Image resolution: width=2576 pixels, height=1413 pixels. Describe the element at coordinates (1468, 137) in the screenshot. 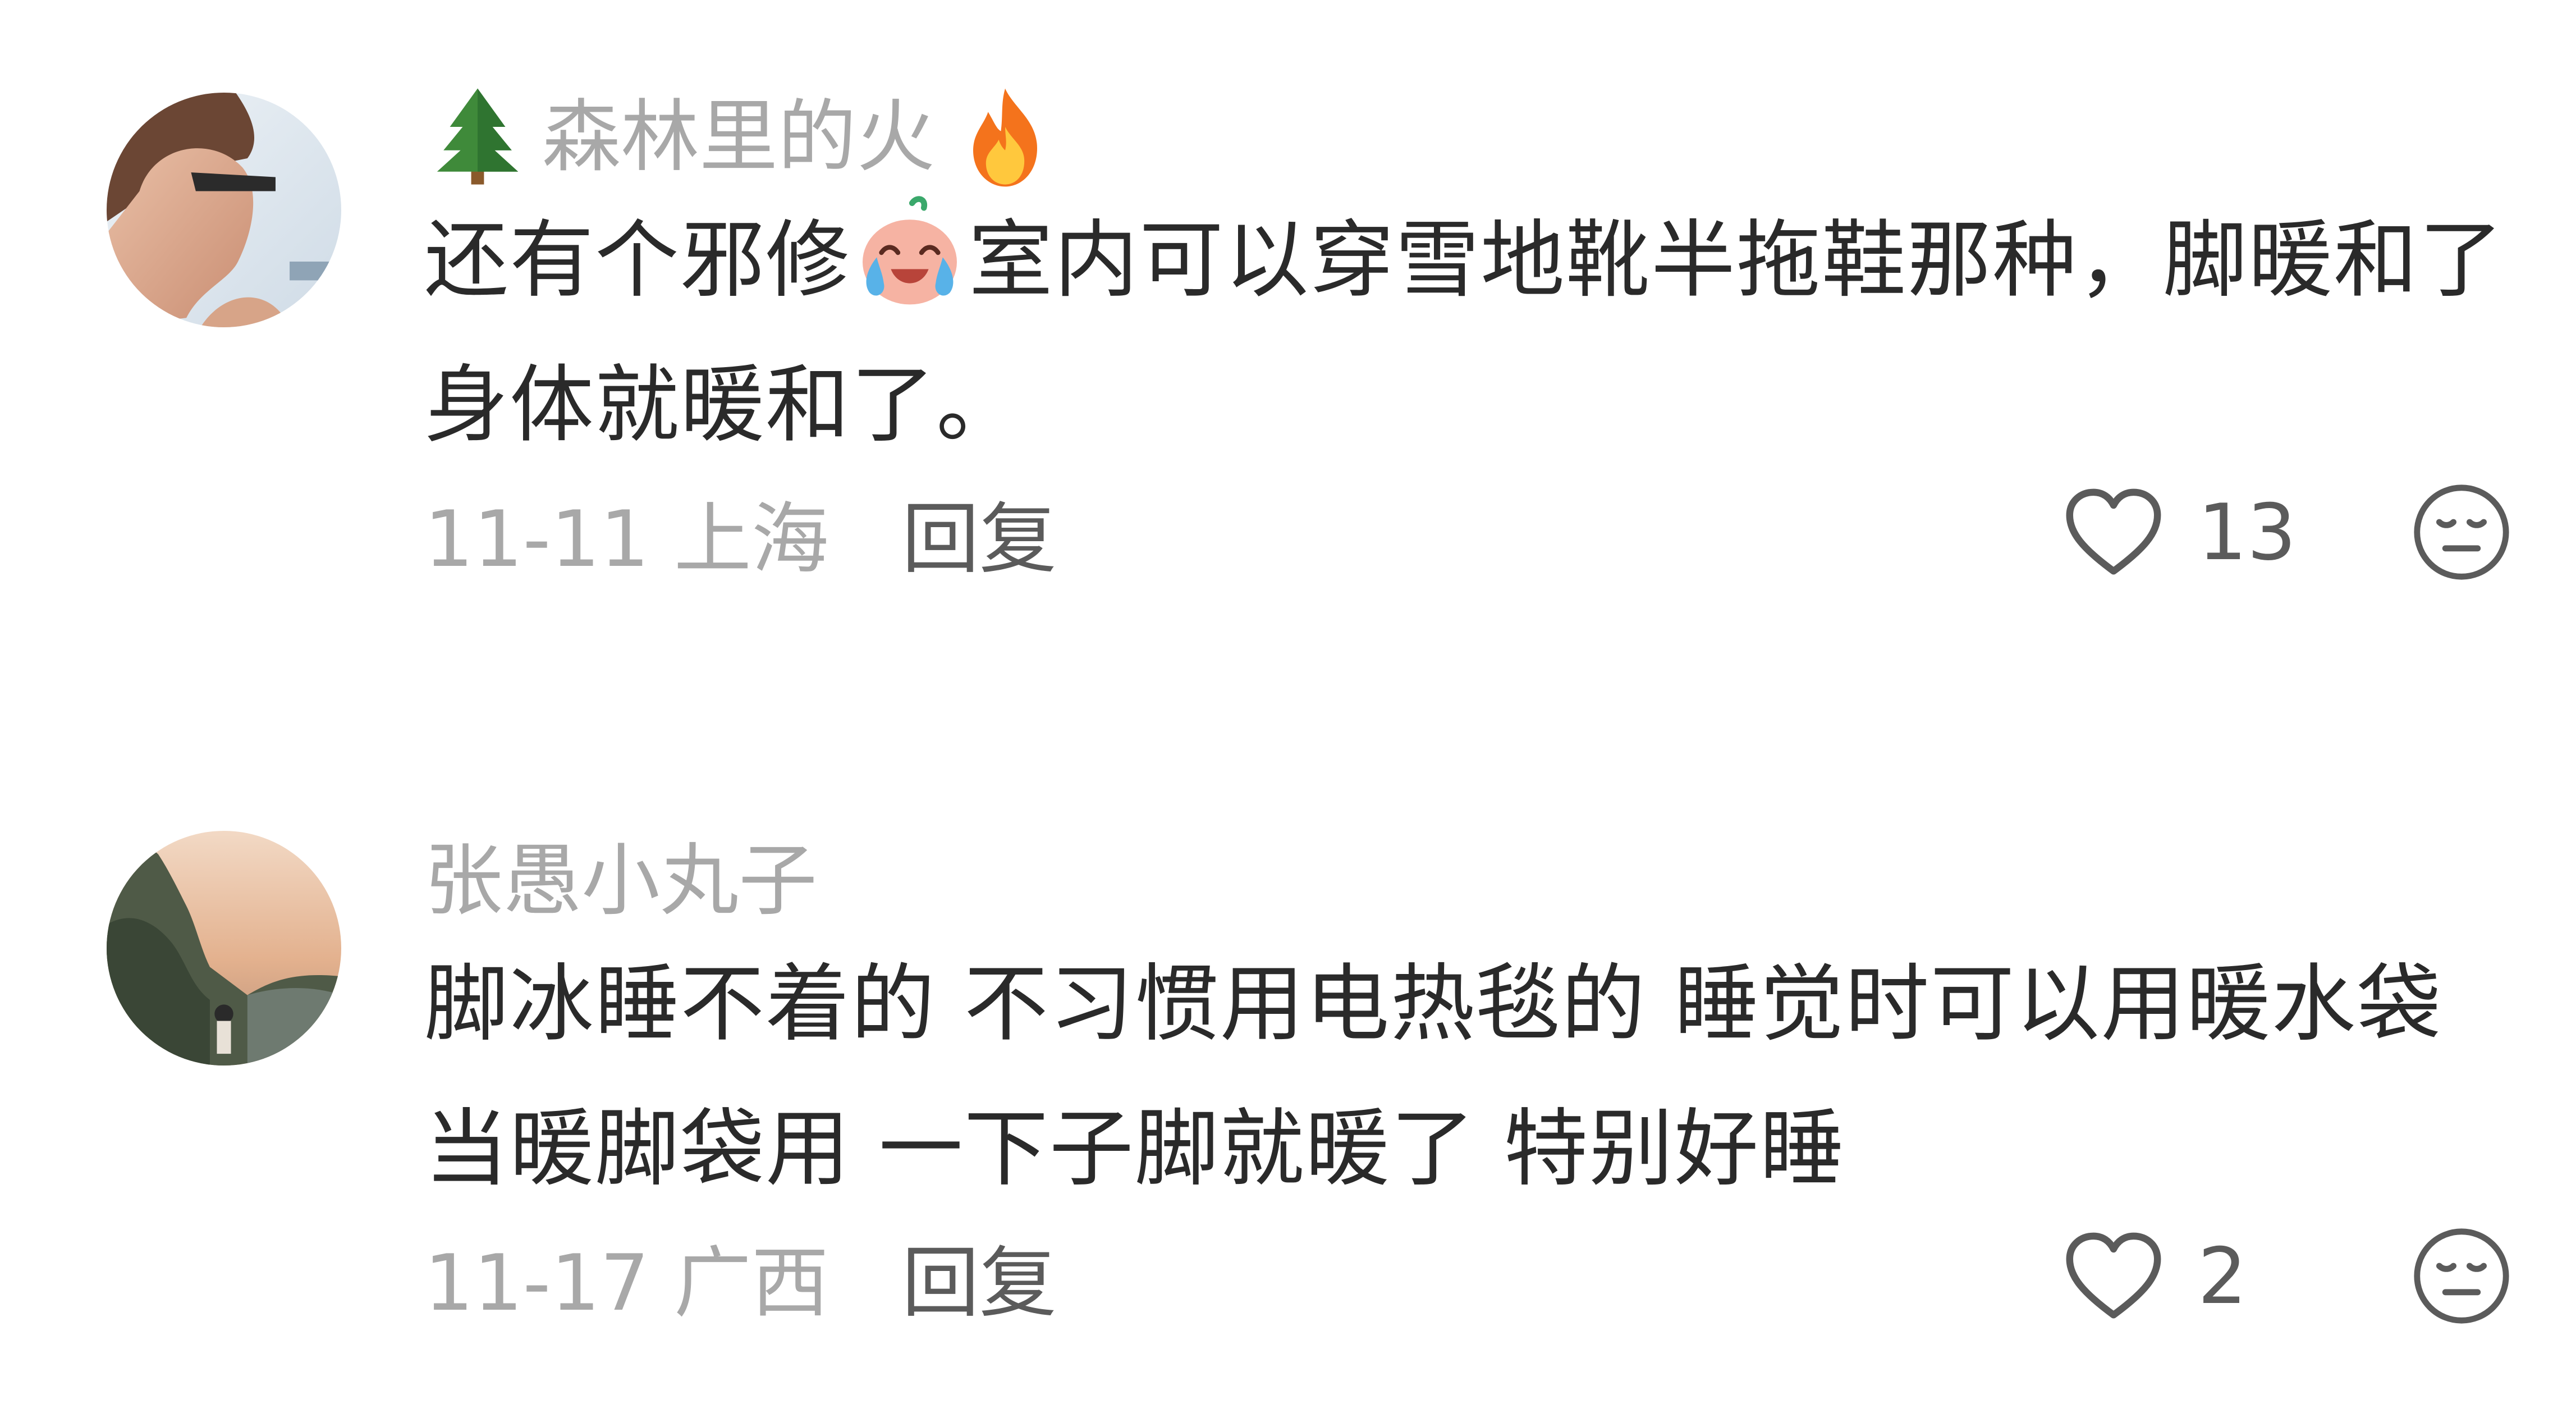

I see `username-row: 森林里的火` at that location.